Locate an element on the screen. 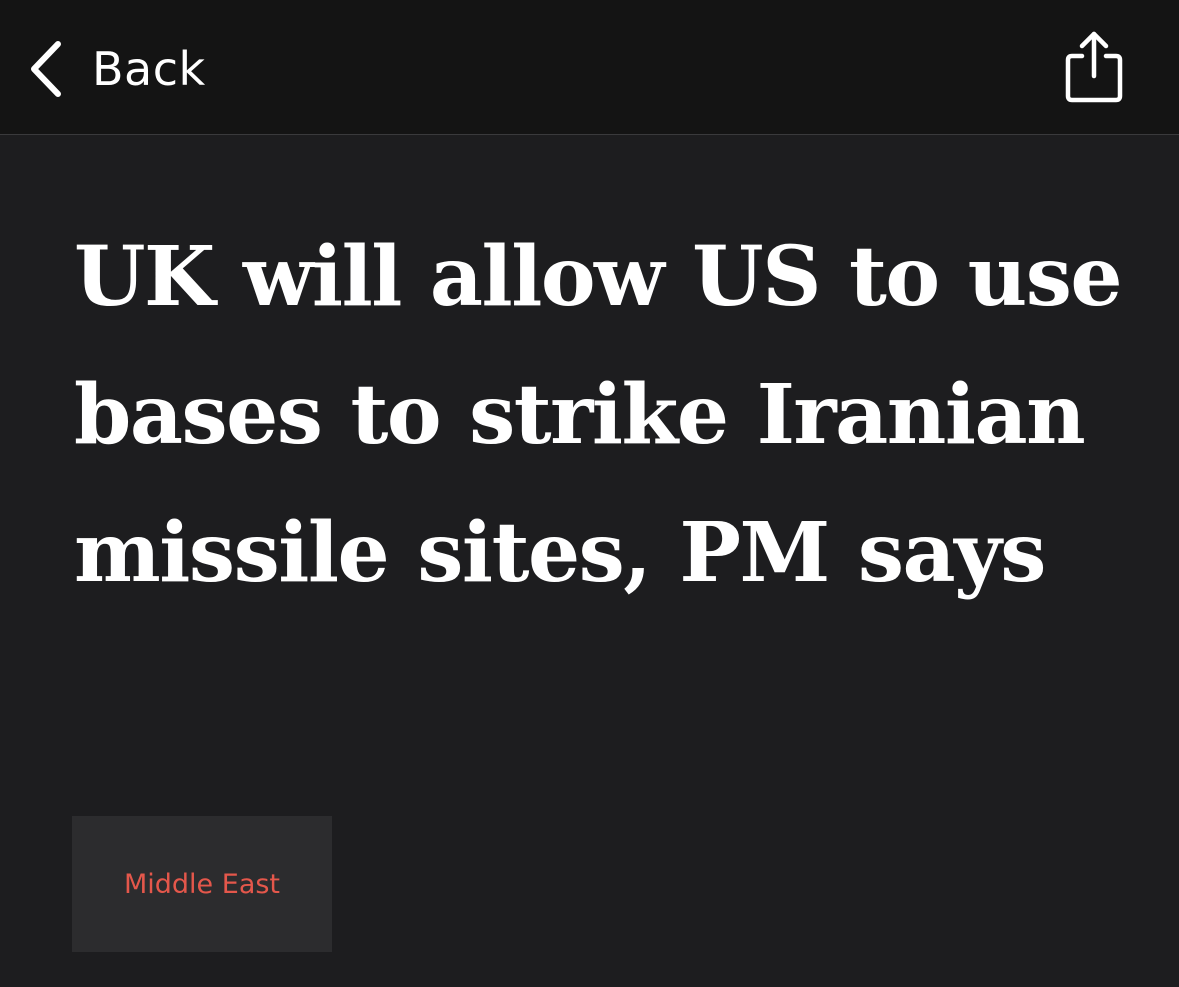 This screenshot has height=987, width=1179. chevron-left-icon is located at coordinates (46, 69).